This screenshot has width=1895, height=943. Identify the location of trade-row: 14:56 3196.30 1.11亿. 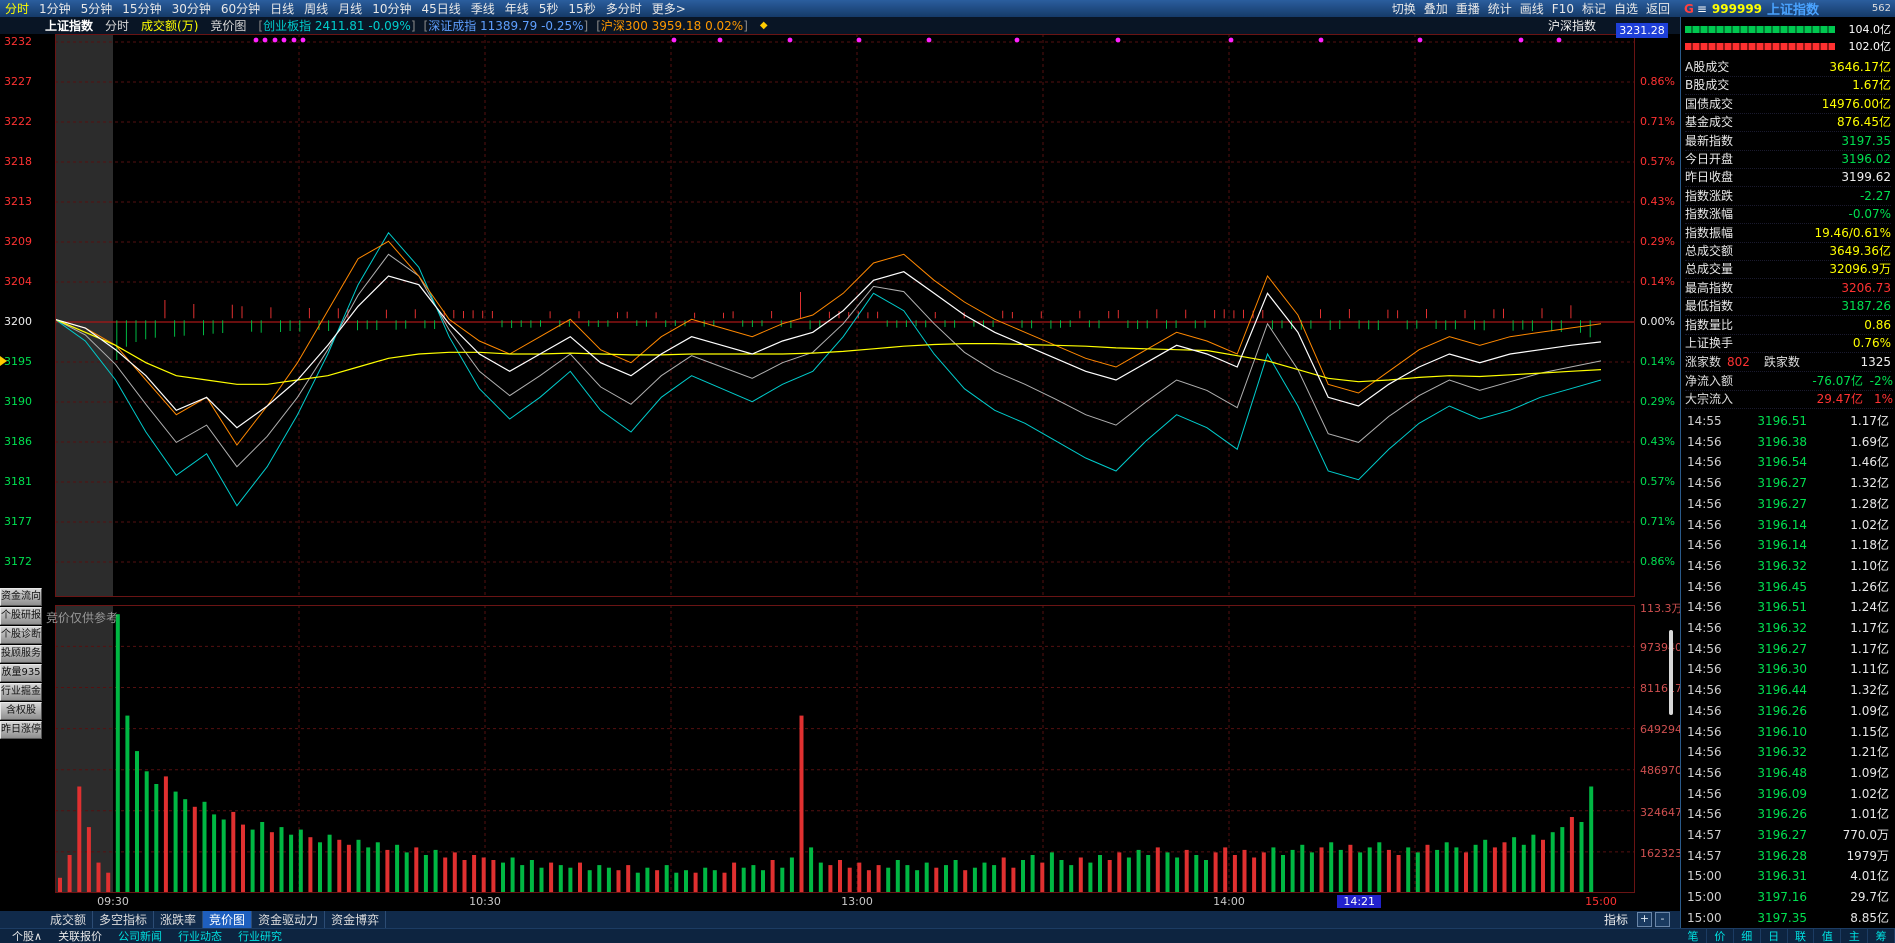
(1788, 669).